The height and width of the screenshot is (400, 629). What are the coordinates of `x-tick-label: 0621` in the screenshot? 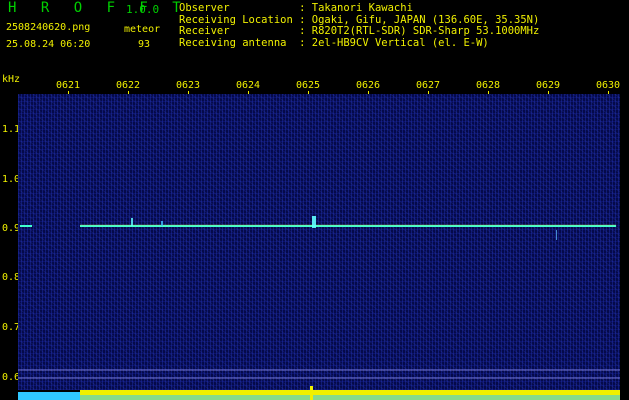 It's located at (68, 85).